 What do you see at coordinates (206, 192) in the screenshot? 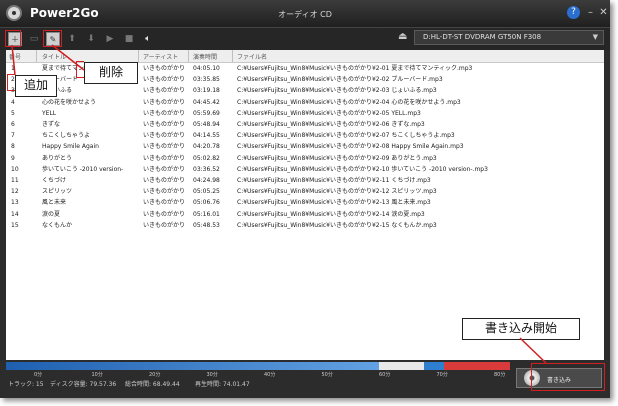
I see `track-duration: 05:05.25` at bounding box center [206, 192].